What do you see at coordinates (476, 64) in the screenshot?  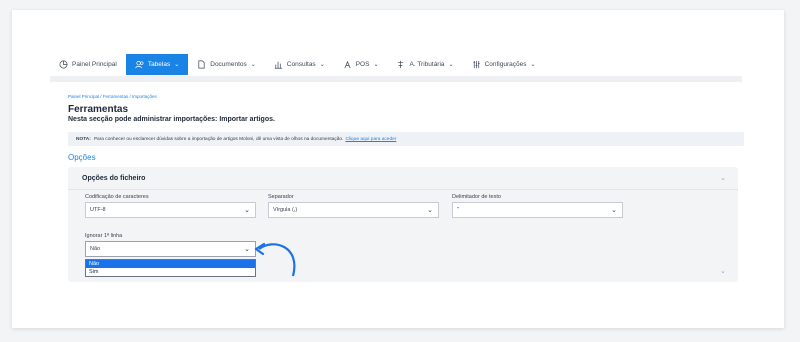 I see `sliders-icon` at bounding box center [476, 64].